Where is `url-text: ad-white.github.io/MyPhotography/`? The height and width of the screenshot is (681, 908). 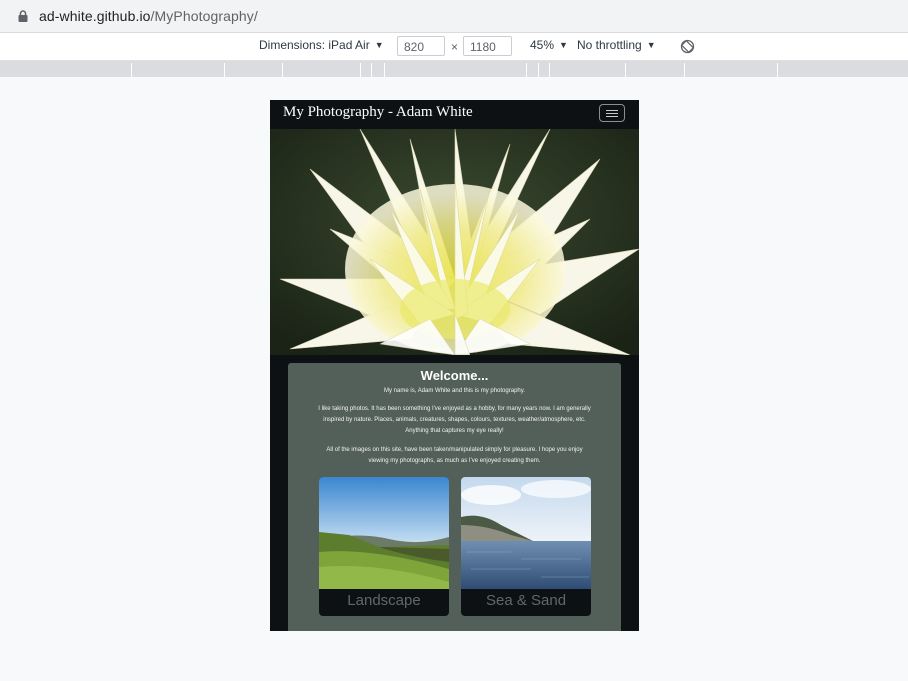 url-text: ad-white.github.io/MyPhotography/ is located at coordinates (148, 16).